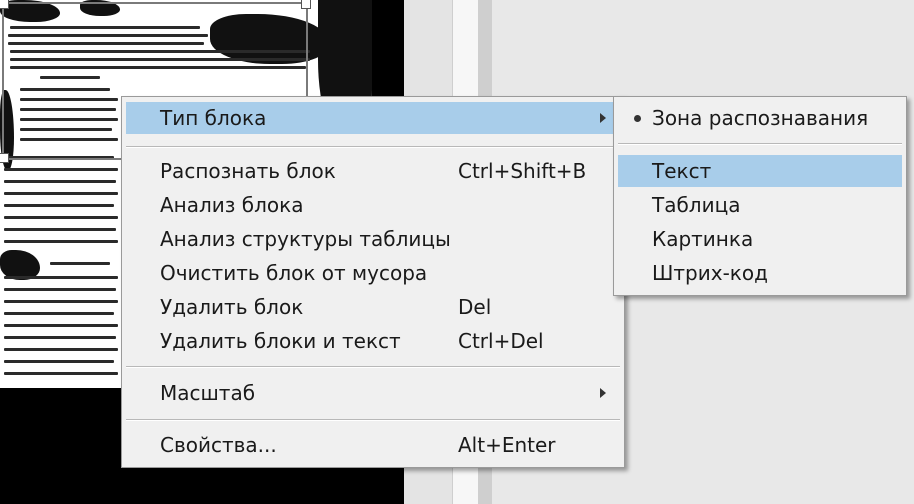  What do you see at coordinates (373, 205) in the screenshot?
I see `menu-item-analyze-block: Анализ блока` at bounding box center [373, 205].